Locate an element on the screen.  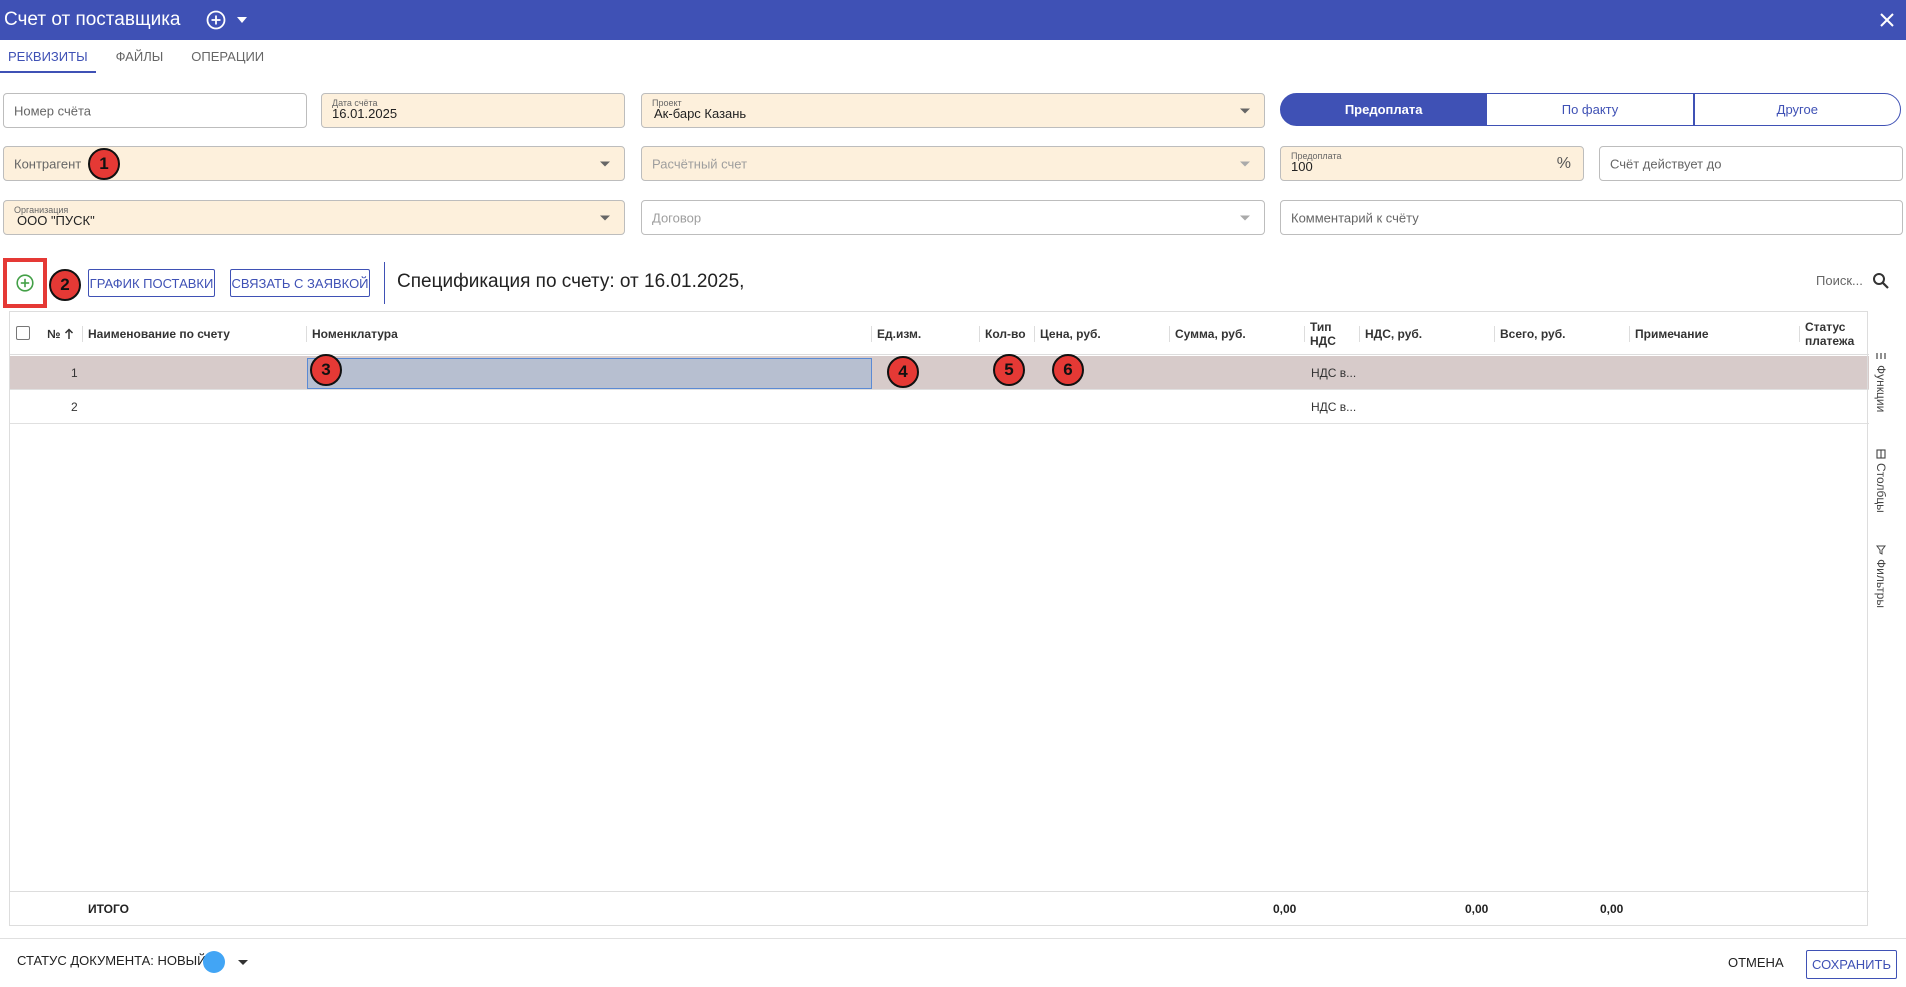
payment-other-button: Другое is located at coordinates (1797, 109).